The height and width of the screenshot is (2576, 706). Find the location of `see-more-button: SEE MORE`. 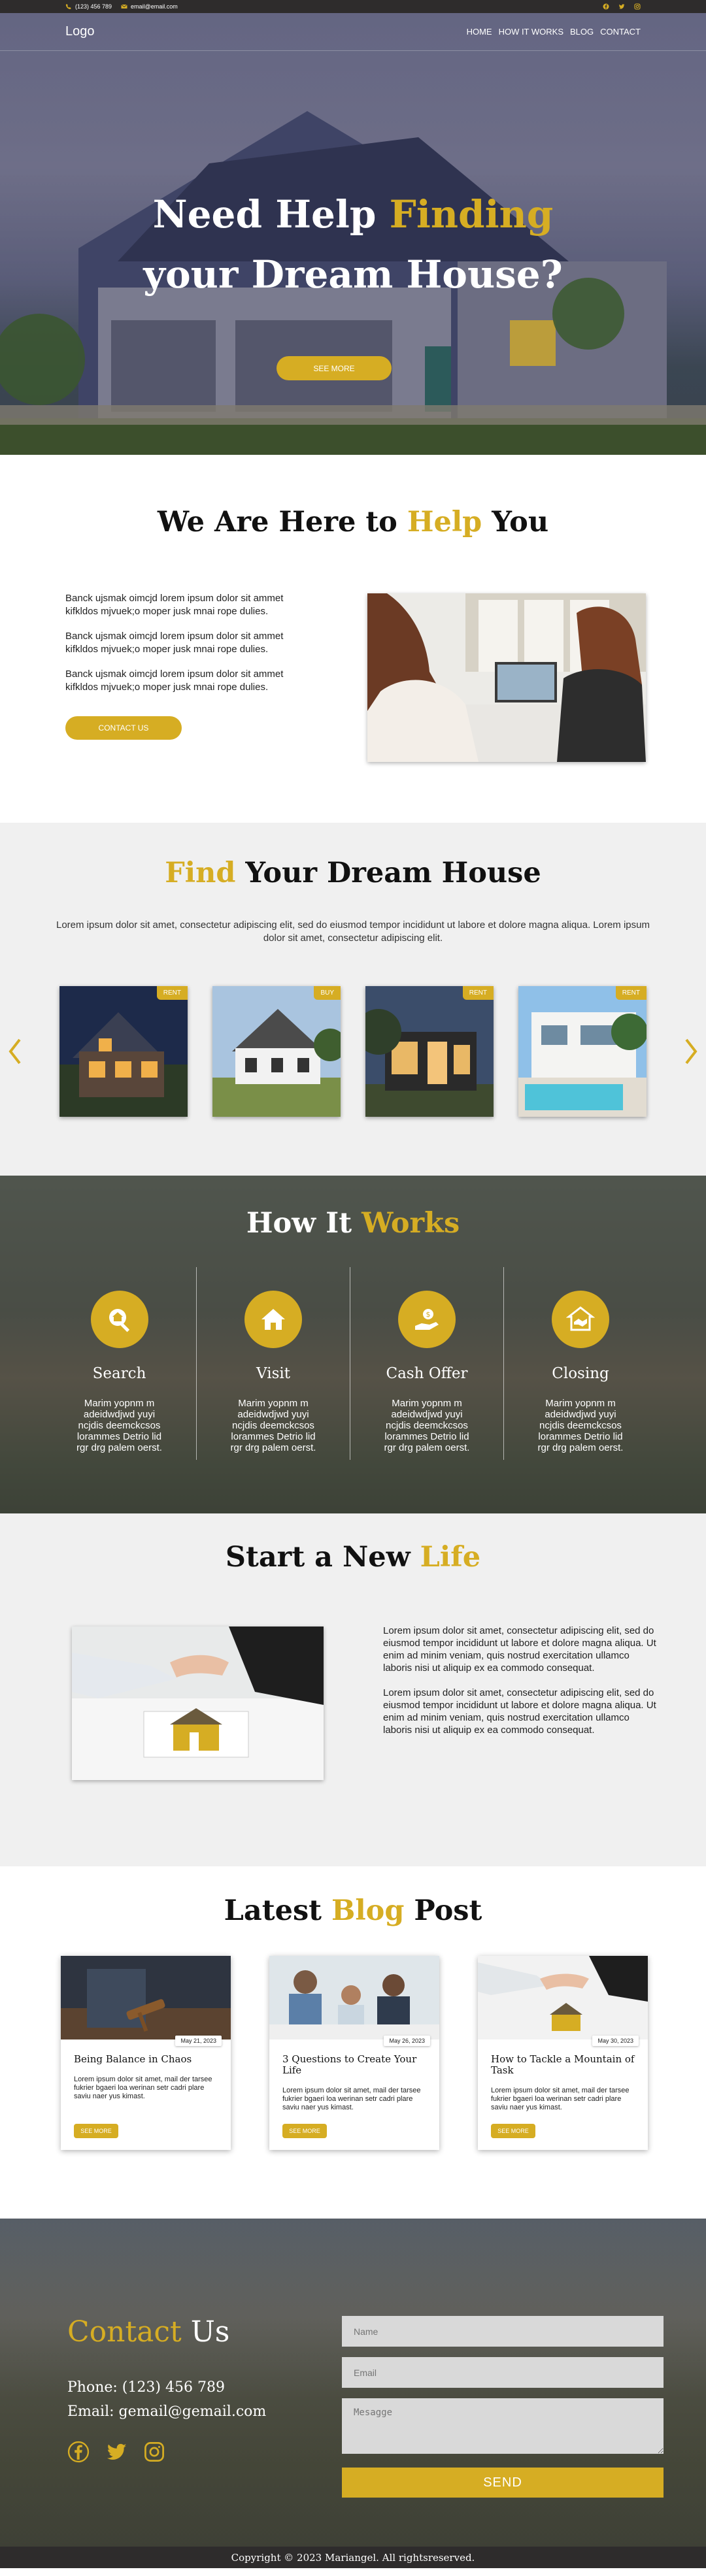

see-more-button: SEE MORE is located at coordinates (334, 368).